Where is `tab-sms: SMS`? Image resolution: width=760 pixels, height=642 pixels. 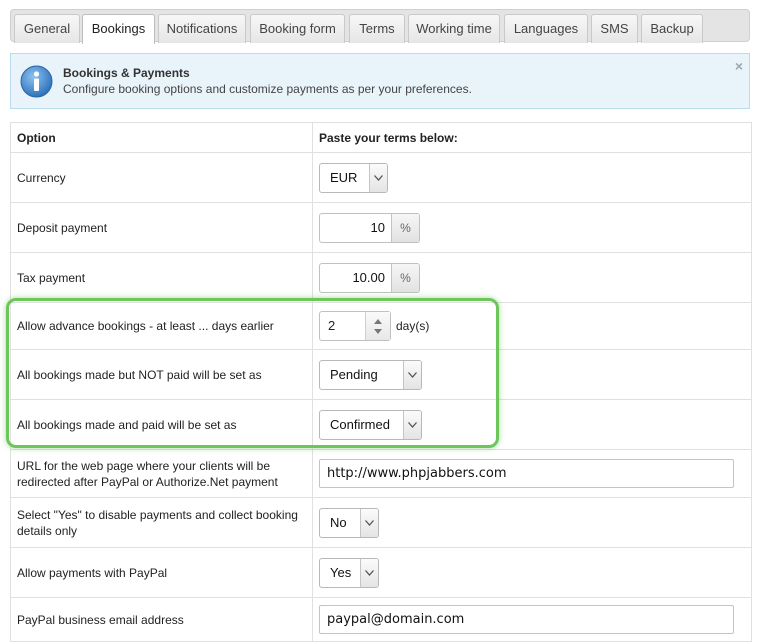 tab-sms: SMS is located at coordinates (614, 28).